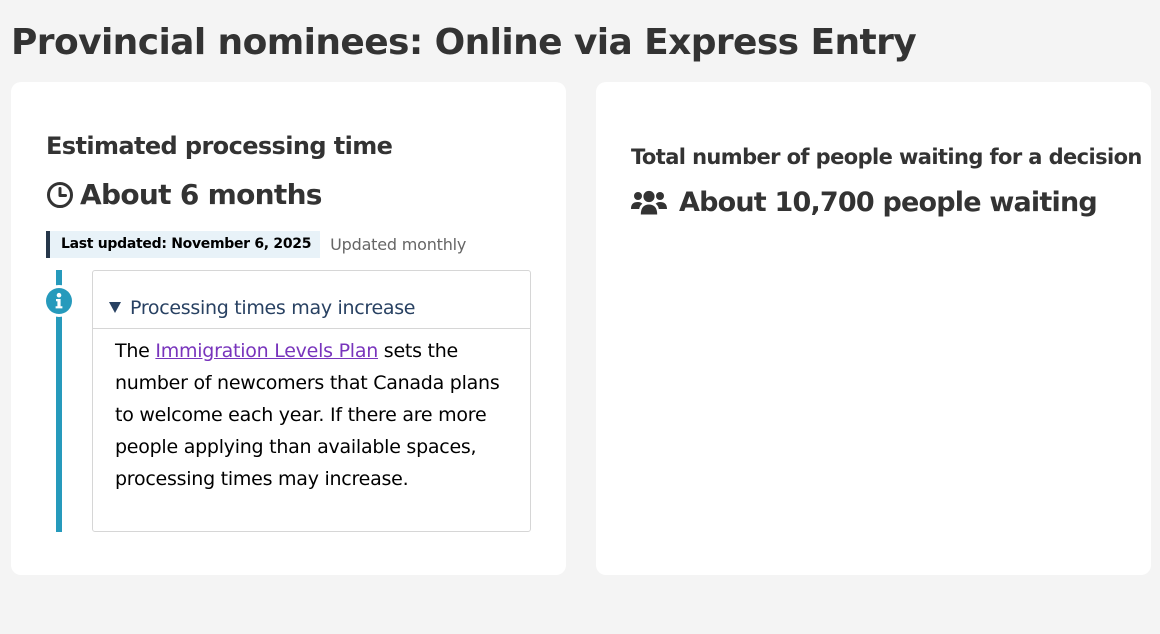 The height and width of the screenshot is (634, 1160). I want to click on waiting-count-row: About 10,700 people waiting, so click(864, 202).